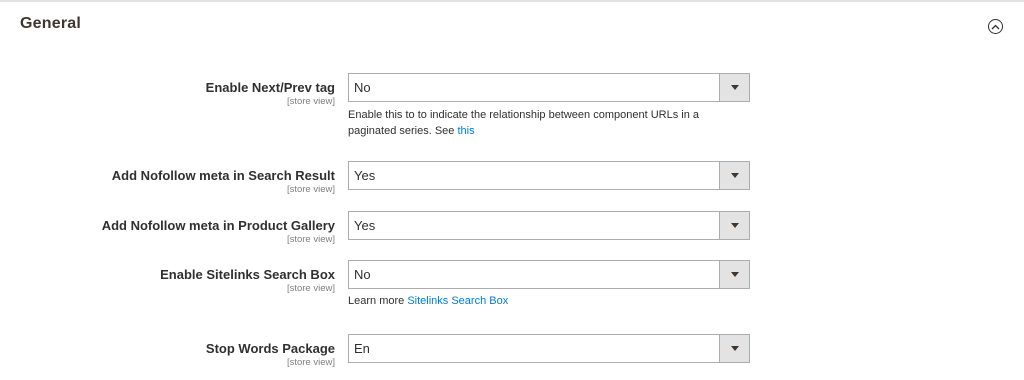 The width and height of the screenshot is (1024, 380). What do you see at coordinates (223, 175) in the screenshot?
I see `field-label: Add Nofollow meta in Search Result` at bounding box center [223, 175].